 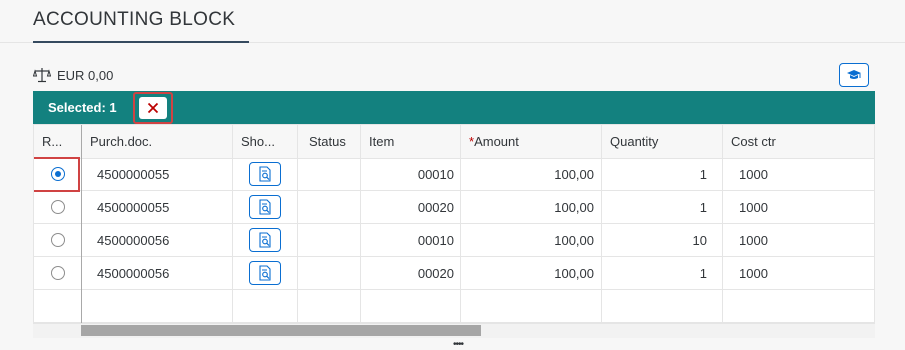 I want to click on page-header: ACCOUNTING BLOCK, so click(x=452, y=21).